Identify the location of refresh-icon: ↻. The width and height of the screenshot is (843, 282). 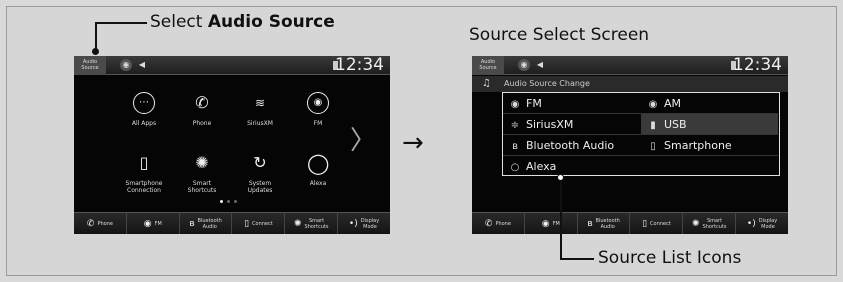
(260, 162).